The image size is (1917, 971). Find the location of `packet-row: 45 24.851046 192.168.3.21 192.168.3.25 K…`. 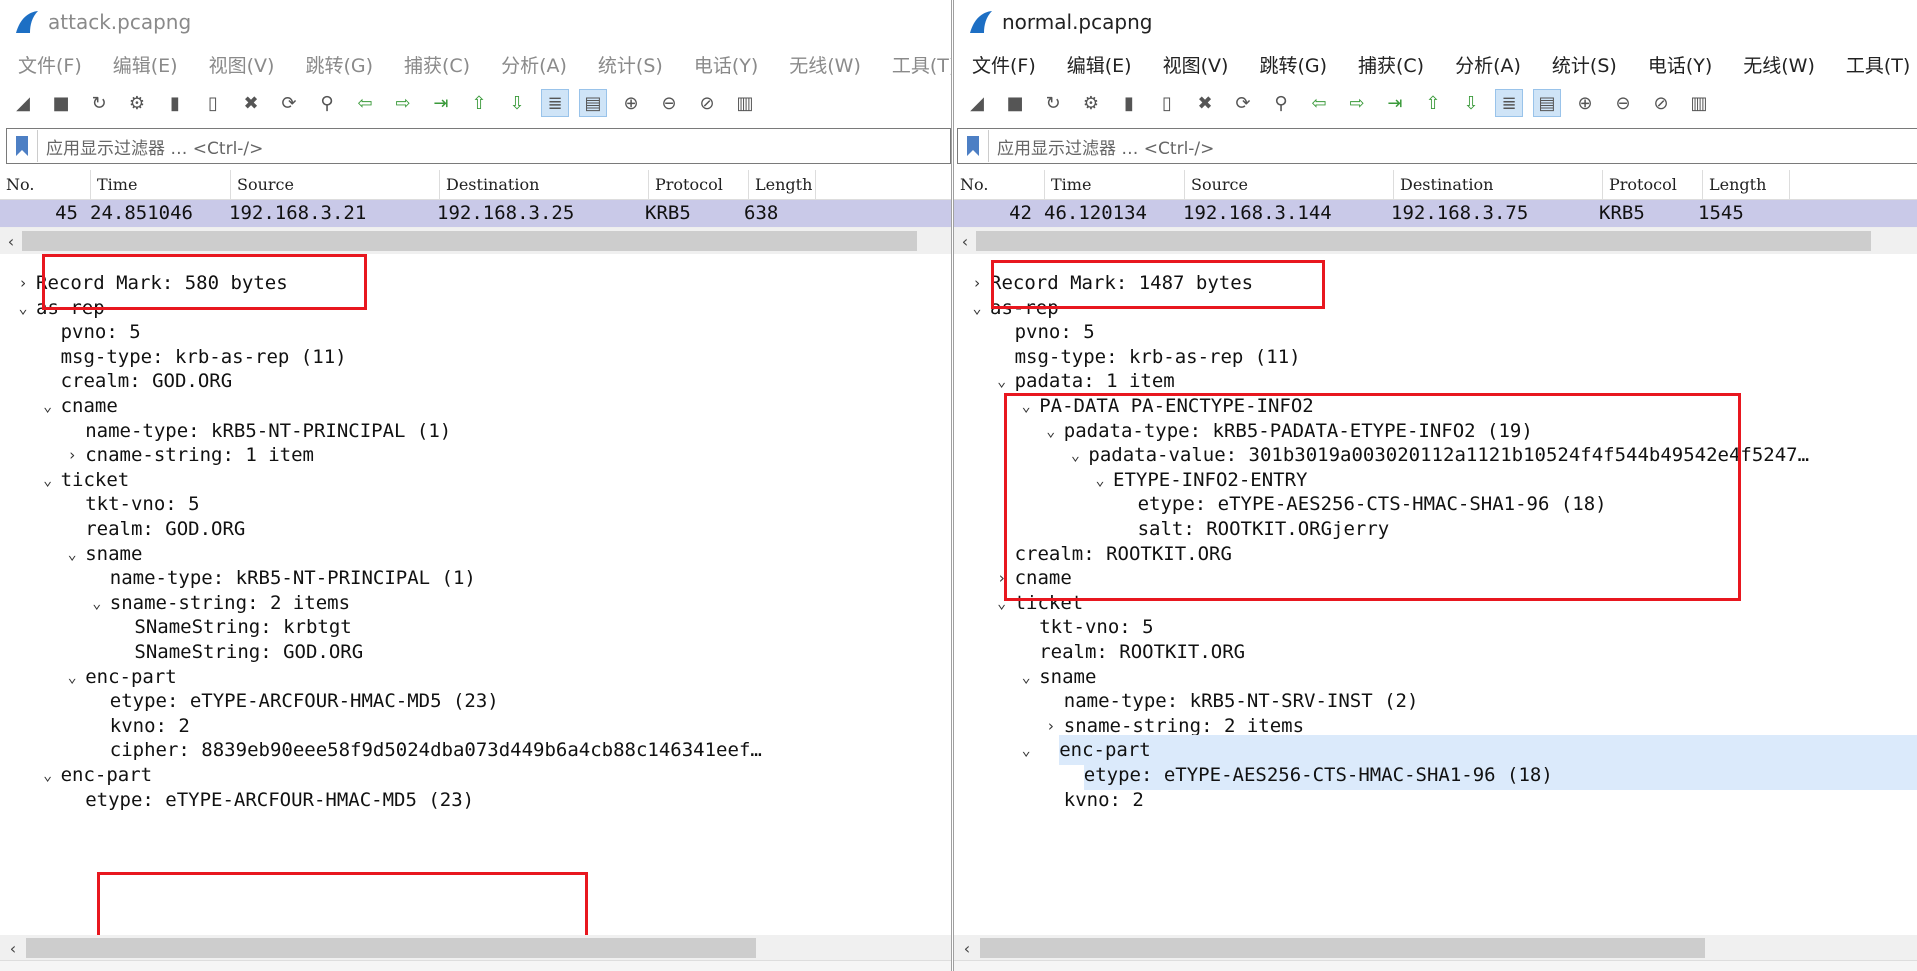

packet-row: 45 24.851046 192.168.3.21 192.168.3.25 K… is located at coordinates (475, 213).